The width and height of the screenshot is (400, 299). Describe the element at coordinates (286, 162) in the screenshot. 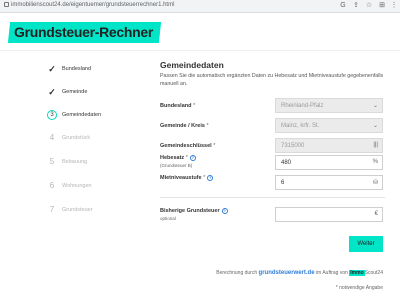

I see `hebesatz-value: 480` at that location.